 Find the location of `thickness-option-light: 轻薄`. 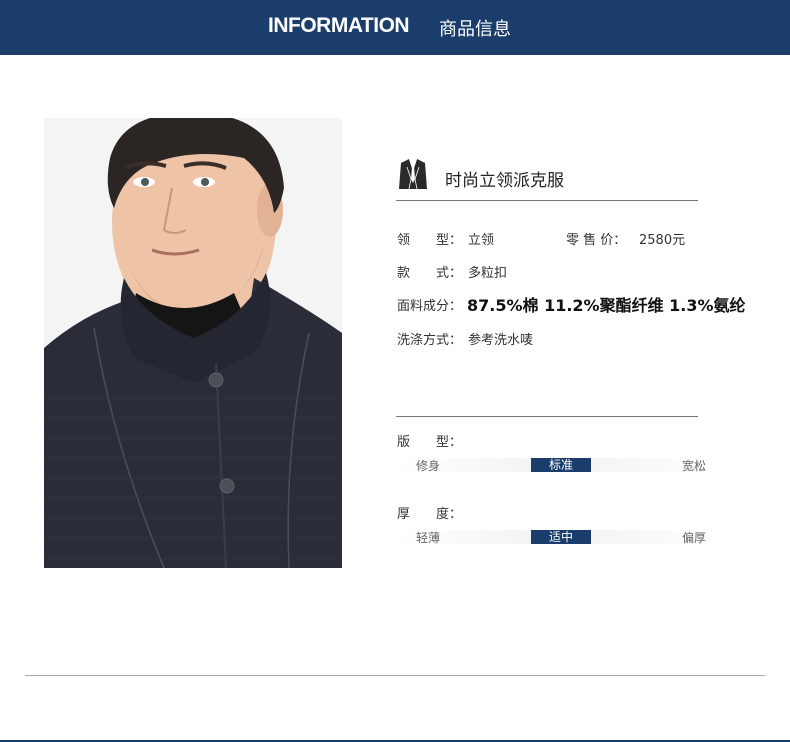

thickness-option-light: 轻薄 is located at coordinates (427, 538).